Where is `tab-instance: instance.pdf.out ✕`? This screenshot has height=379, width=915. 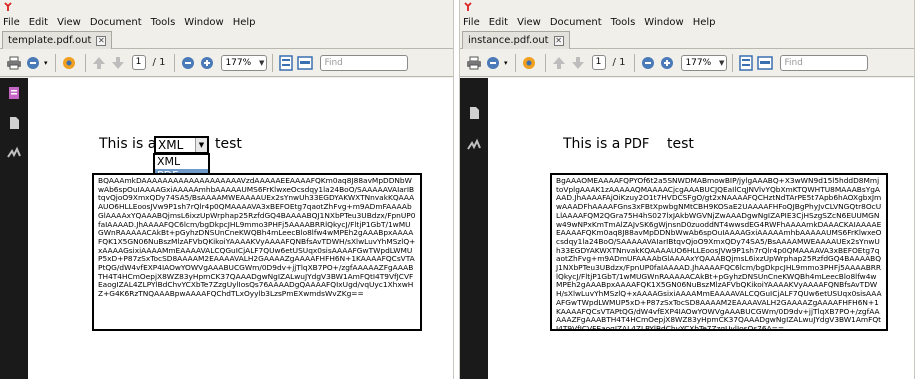
tab-instance: instance.pdf.out ✕ is located at coordinates (516, 40).